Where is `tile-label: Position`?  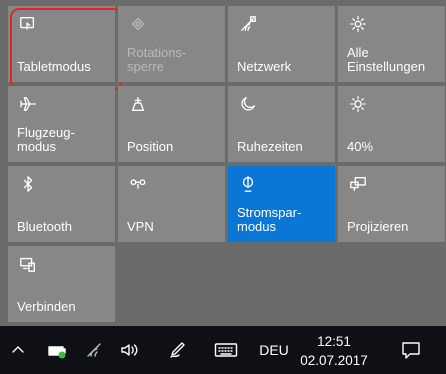
tile-label: Position is located at coordinates (150, 146).